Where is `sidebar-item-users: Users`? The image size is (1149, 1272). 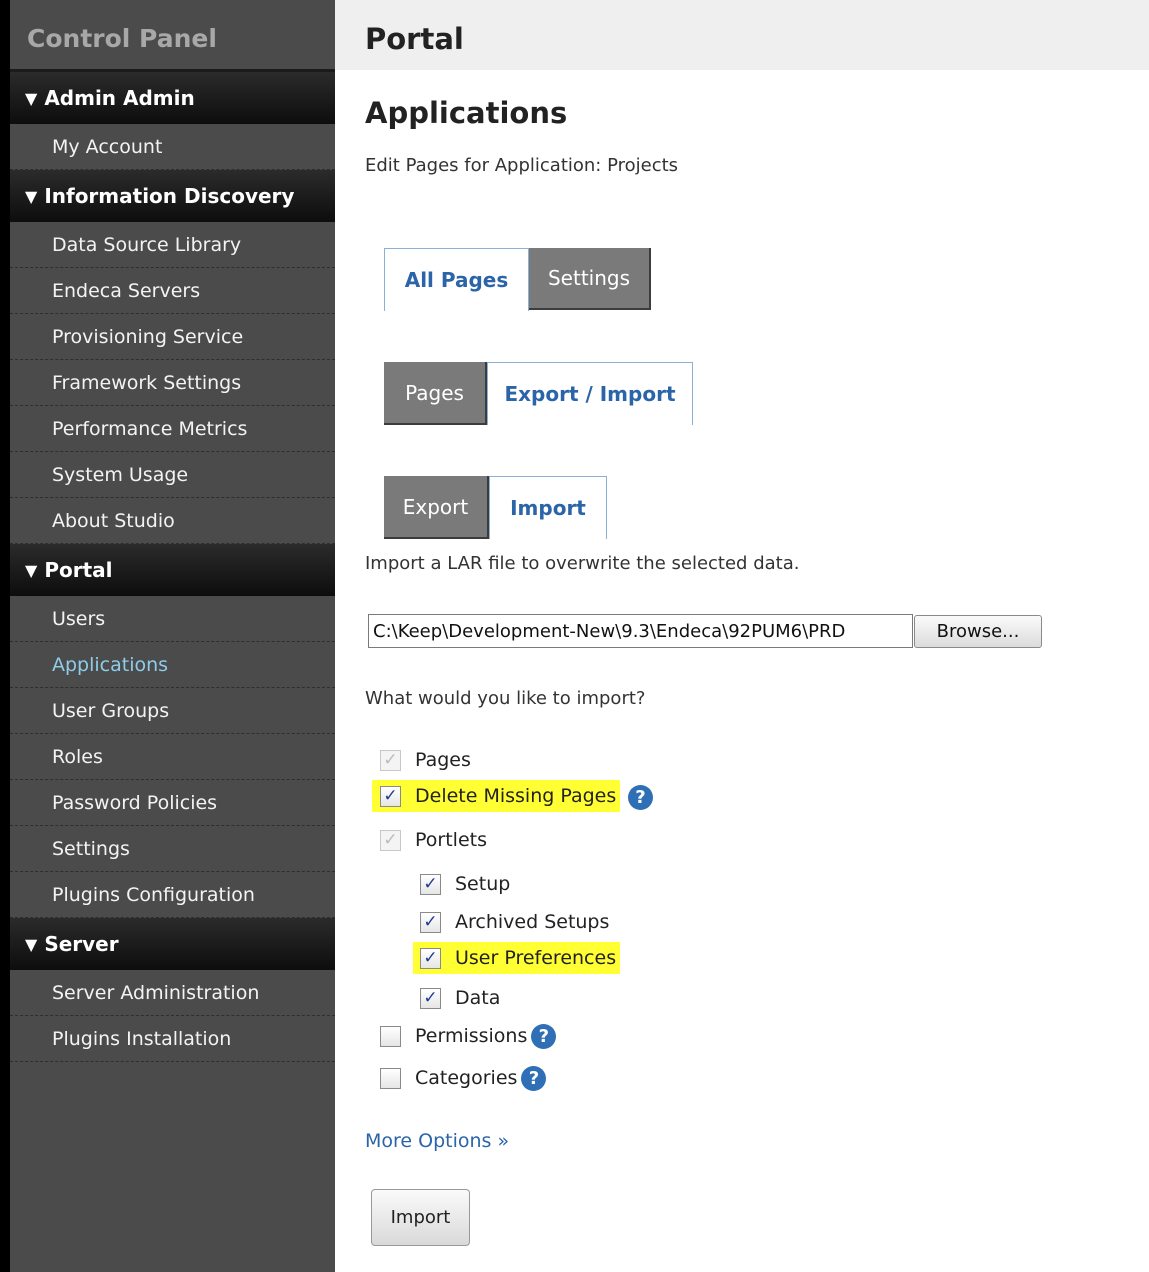
sidebar-item-users: Users is located at coordinates (172, 619).